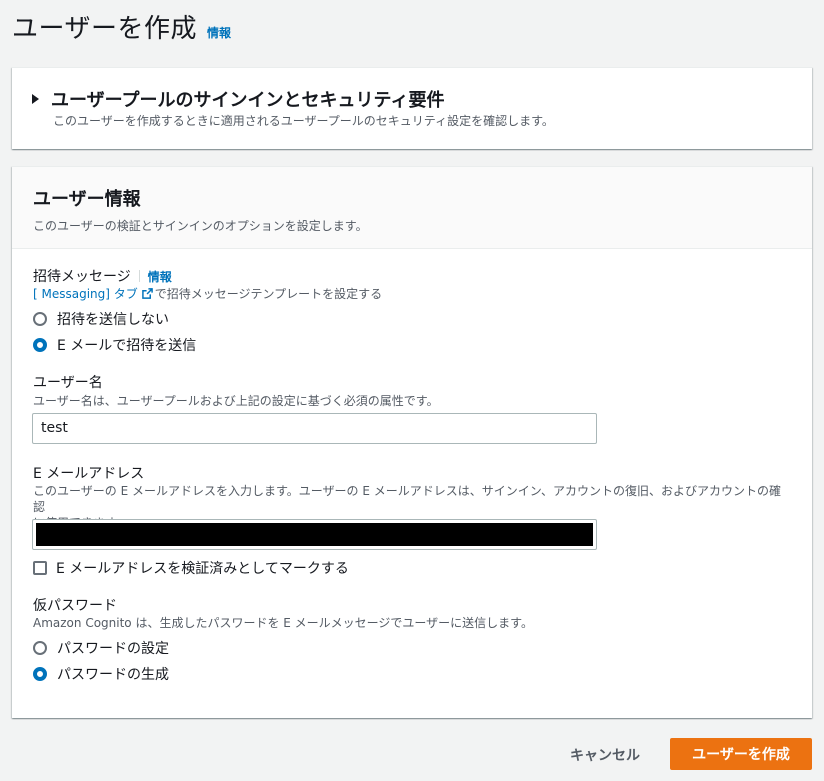  I want to click on radio-generate-password: パスワードの生成, so click(101, 674).